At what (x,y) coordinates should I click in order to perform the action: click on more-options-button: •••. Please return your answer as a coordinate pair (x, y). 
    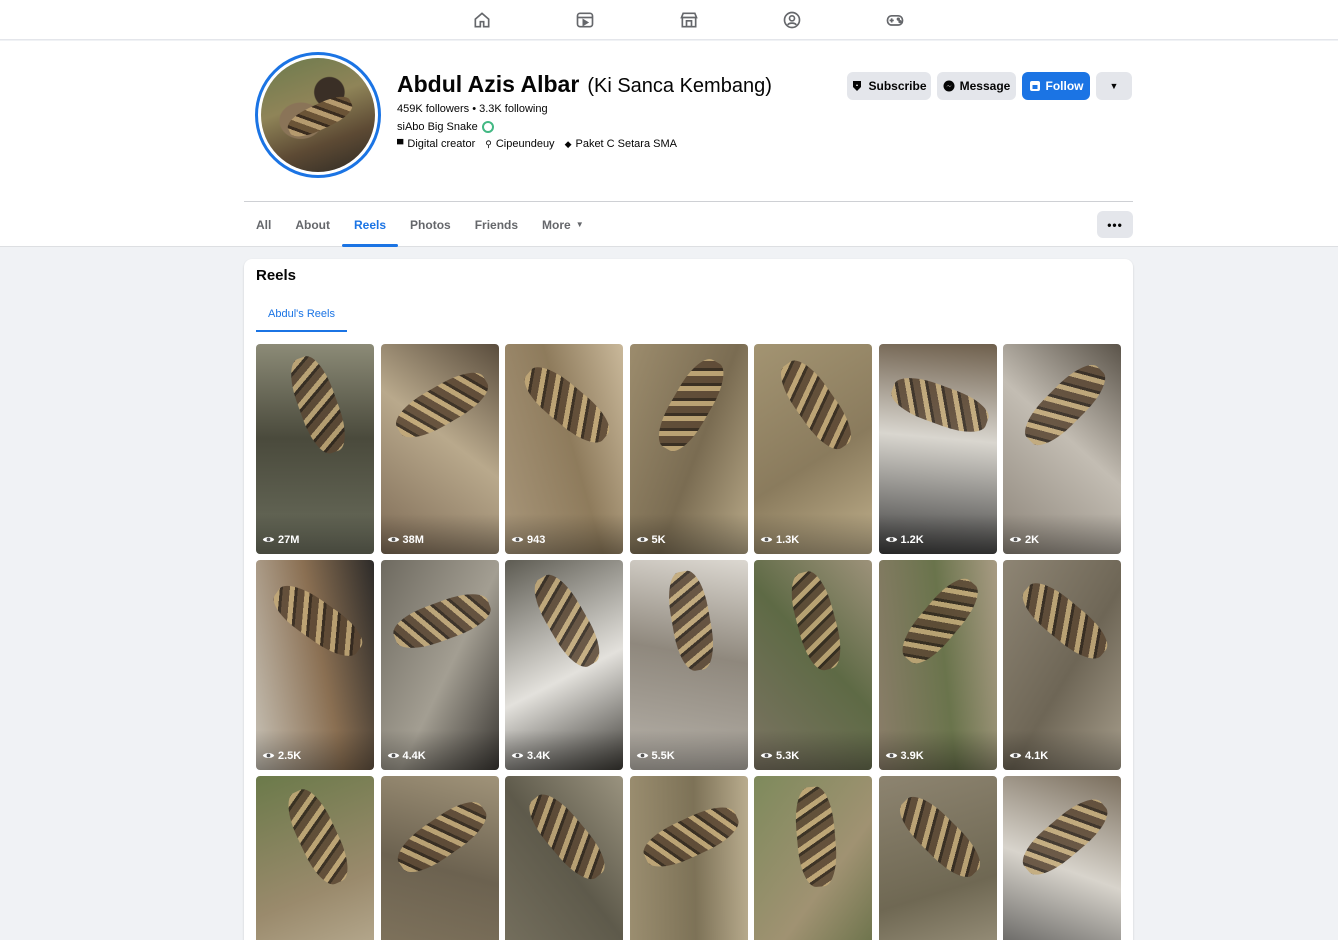
    Looking at the image, I should click on (1115, 224).